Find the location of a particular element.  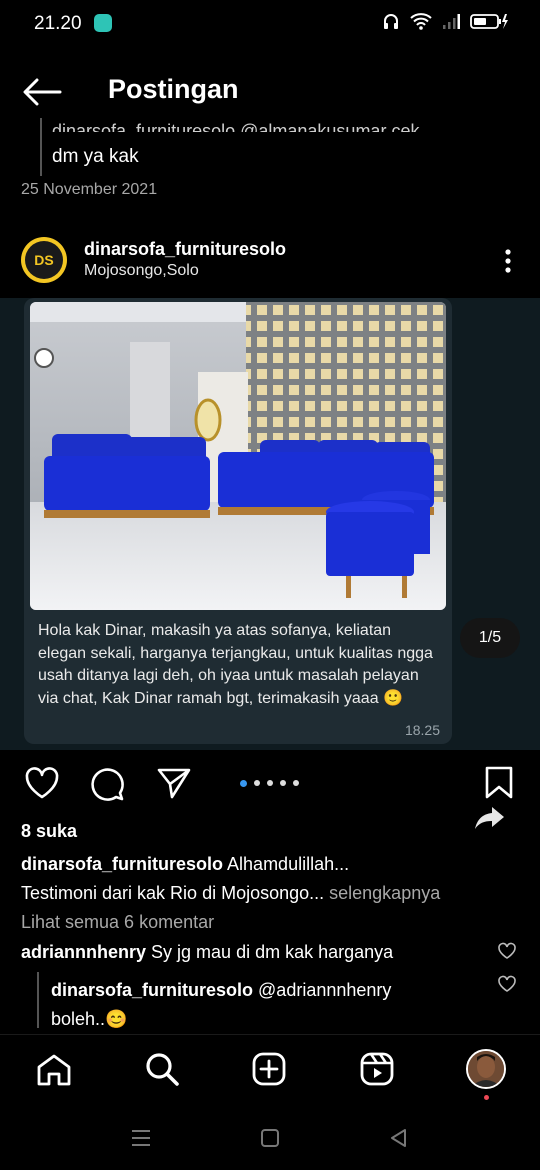

app-header: Postingan is located at coordinates (270, 90).